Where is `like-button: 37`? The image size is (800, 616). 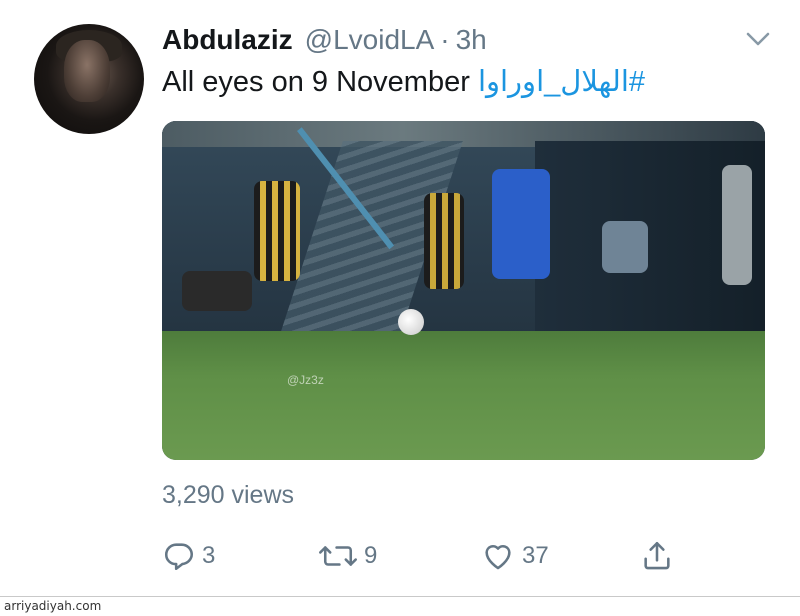 like-button: 37 is located at coordinates (514, 556).